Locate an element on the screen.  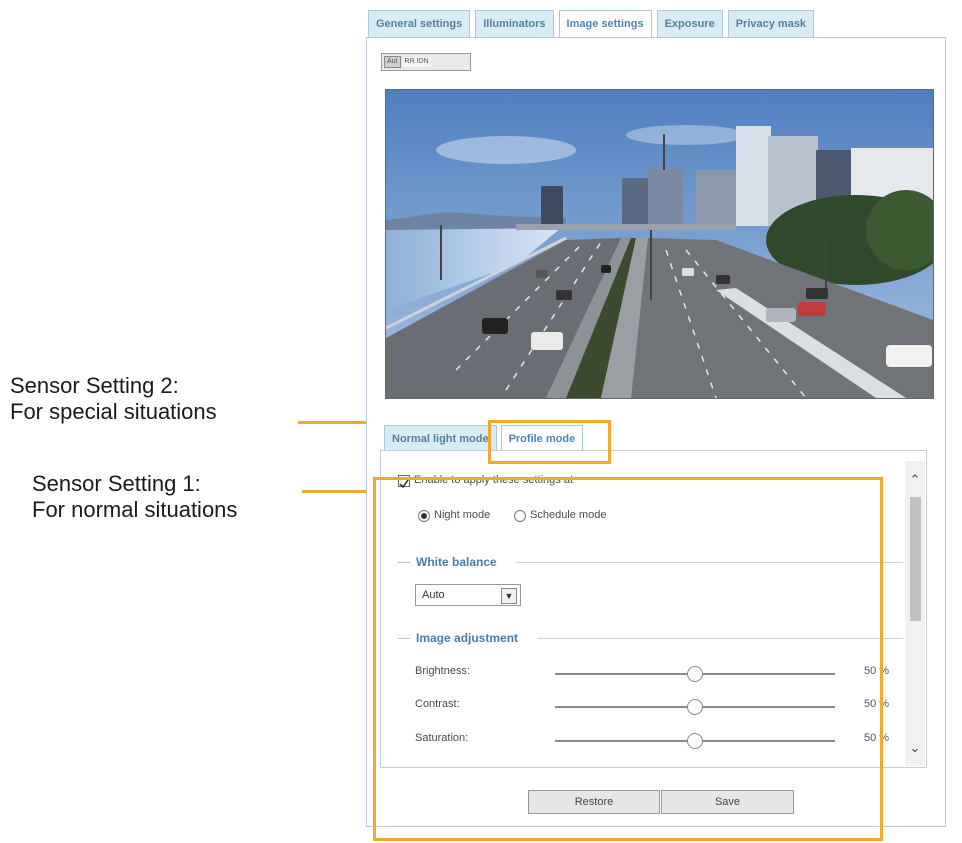
saturation-value: 50 % is located at coordinates (877, 738).